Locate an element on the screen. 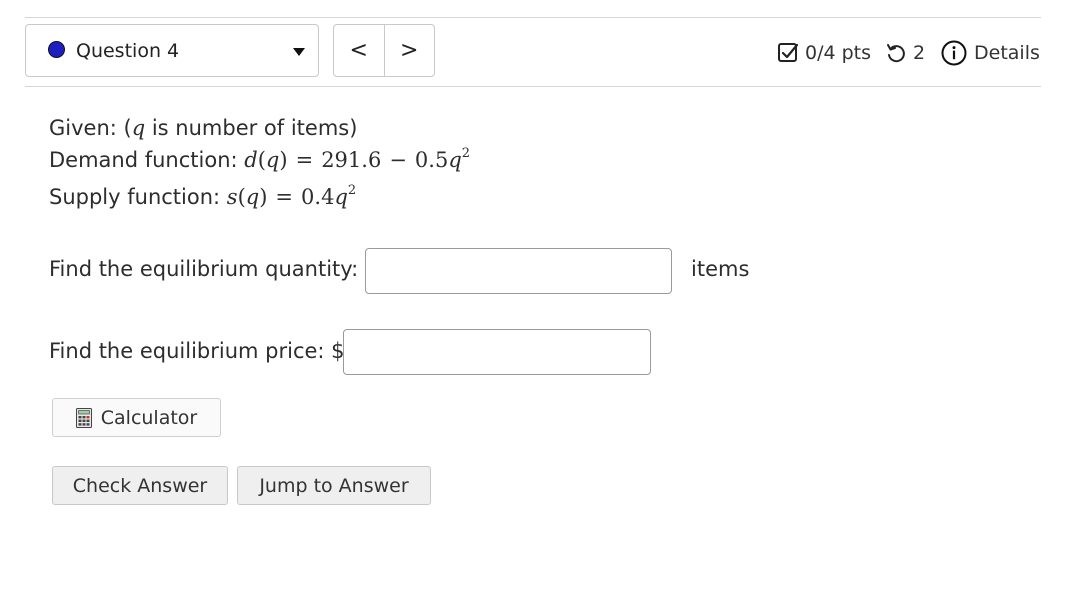 This screenshot has height=606, width=1066. demand-function-line: Demand function: d(q) = 291.6−0.5q2 is located at coordinates (259, 160).